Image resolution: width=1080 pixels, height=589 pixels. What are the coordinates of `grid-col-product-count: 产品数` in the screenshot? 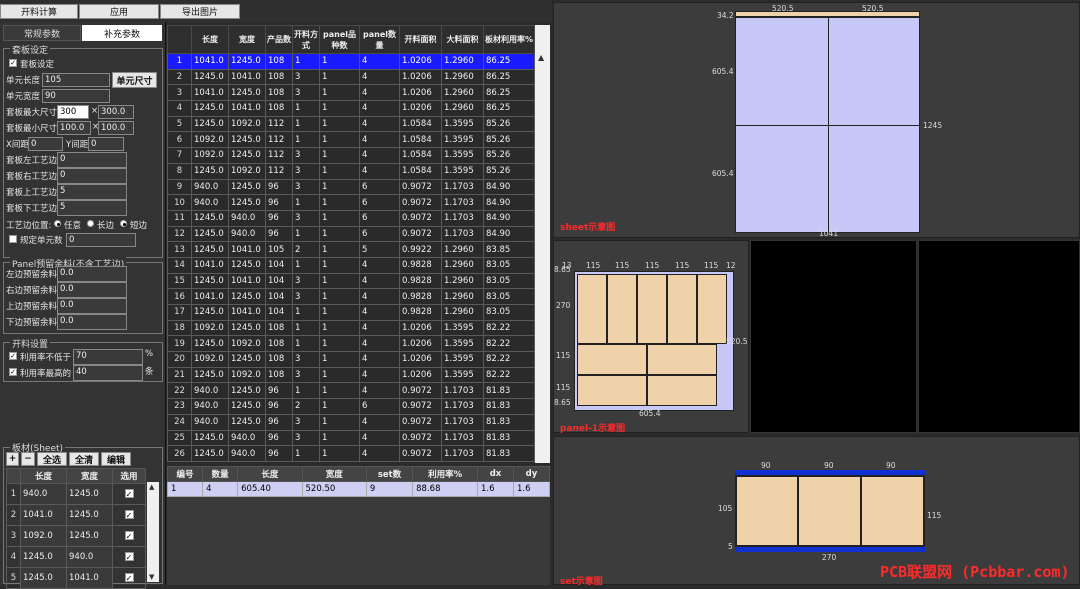 It's located at (279, 39).